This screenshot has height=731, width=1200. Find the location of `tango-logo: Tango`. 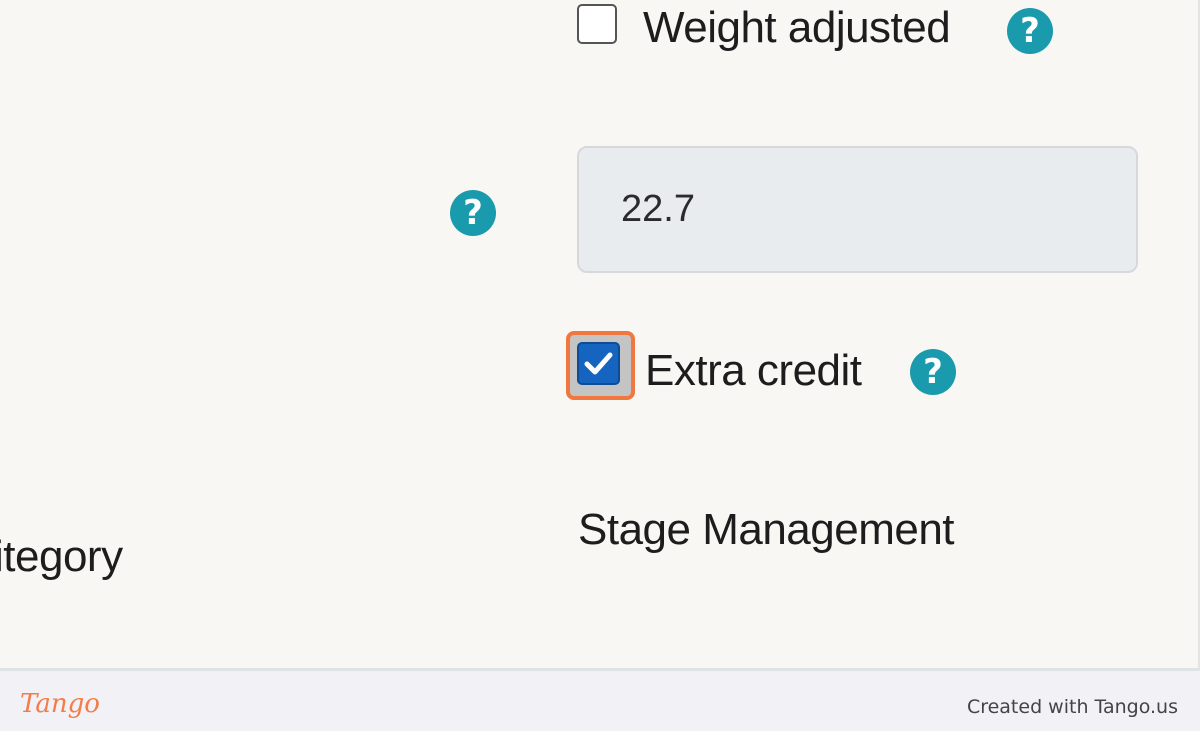

tango-logo: Tango is located at coordinates (60, 704).